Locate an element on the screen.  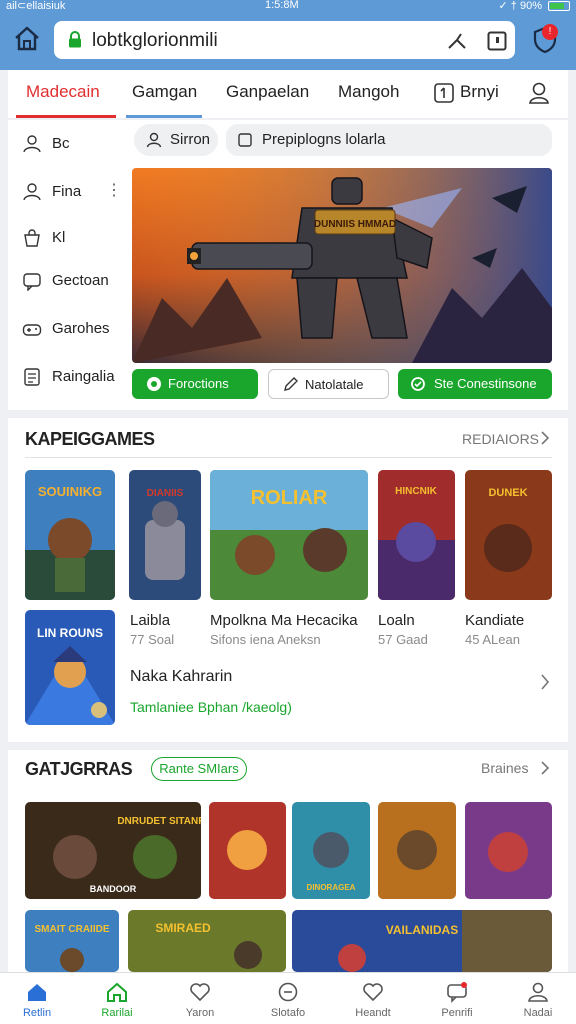
game-card: SMIRAED is located at coordinates (207, 941).